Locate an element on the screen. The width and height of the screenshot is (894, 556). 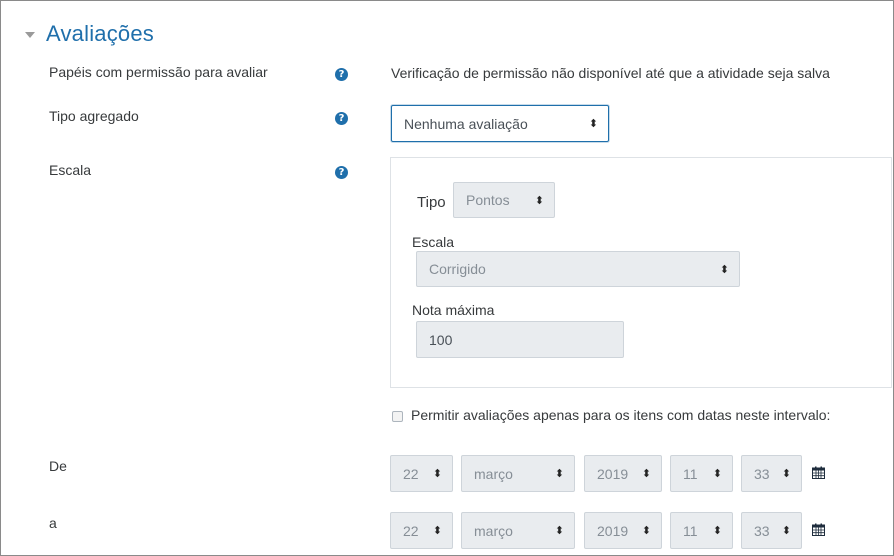
to-hour-value: 11 is located at coordinates (690, 530).